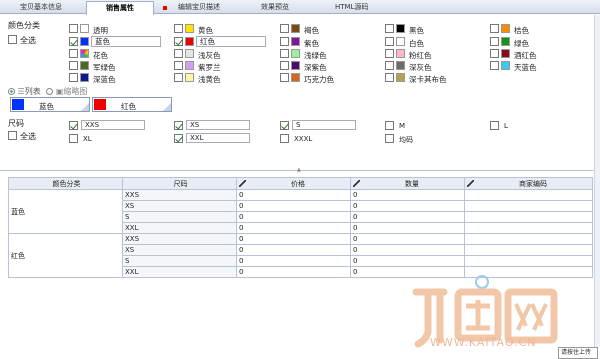 Image resolution: width=600 pixels, height=359 pixels. I want to click on view-toggle: ☰列表 ▣缩略图, so click(47, 91).